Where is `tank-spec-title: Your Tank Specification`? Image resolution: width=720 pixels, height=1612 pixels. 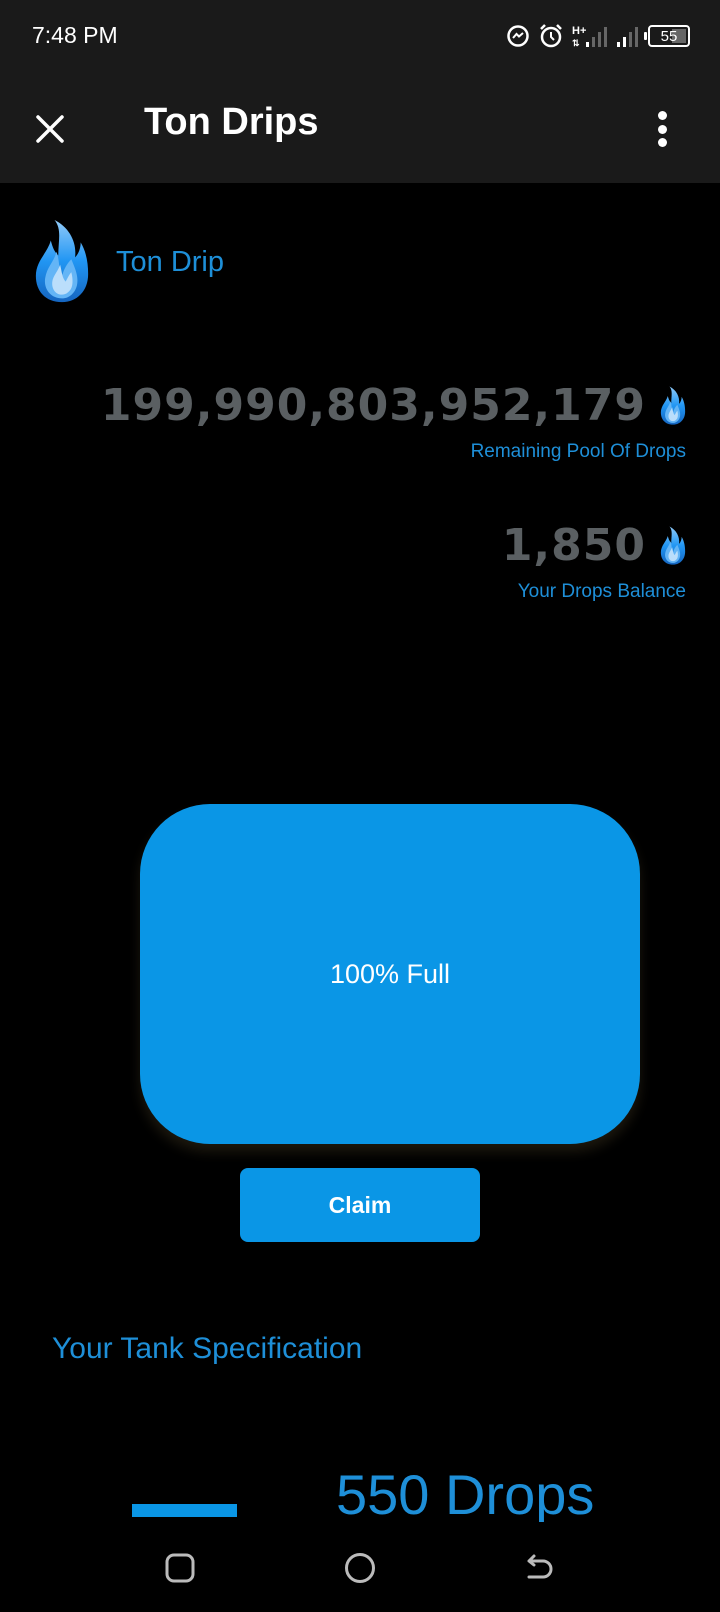 tank-spec-title: Your Tank Specification is located at coordinates (207, 1348).